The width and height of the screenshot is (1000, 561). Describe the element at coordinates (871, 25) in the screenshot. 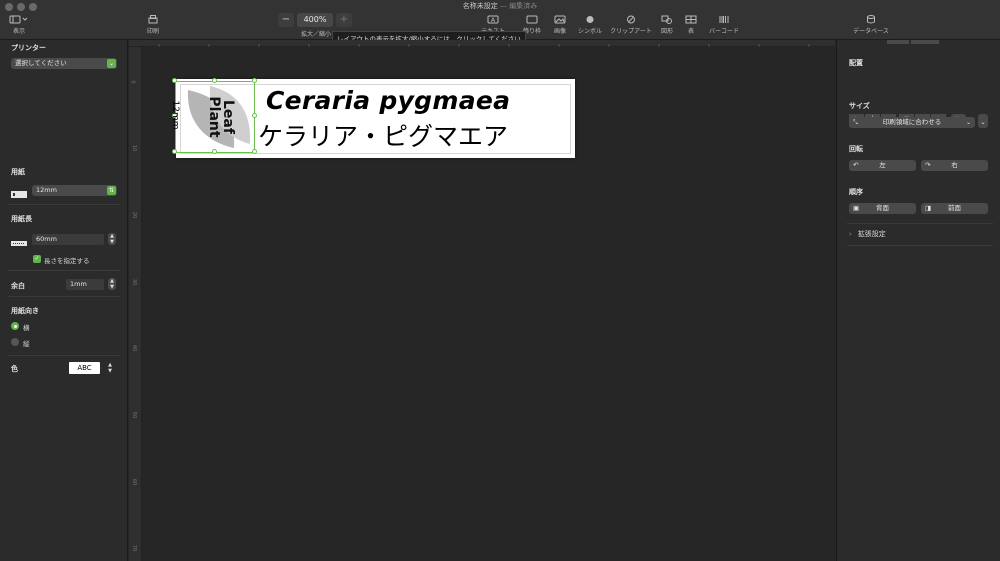

I see `database-button: データベース` at that location.